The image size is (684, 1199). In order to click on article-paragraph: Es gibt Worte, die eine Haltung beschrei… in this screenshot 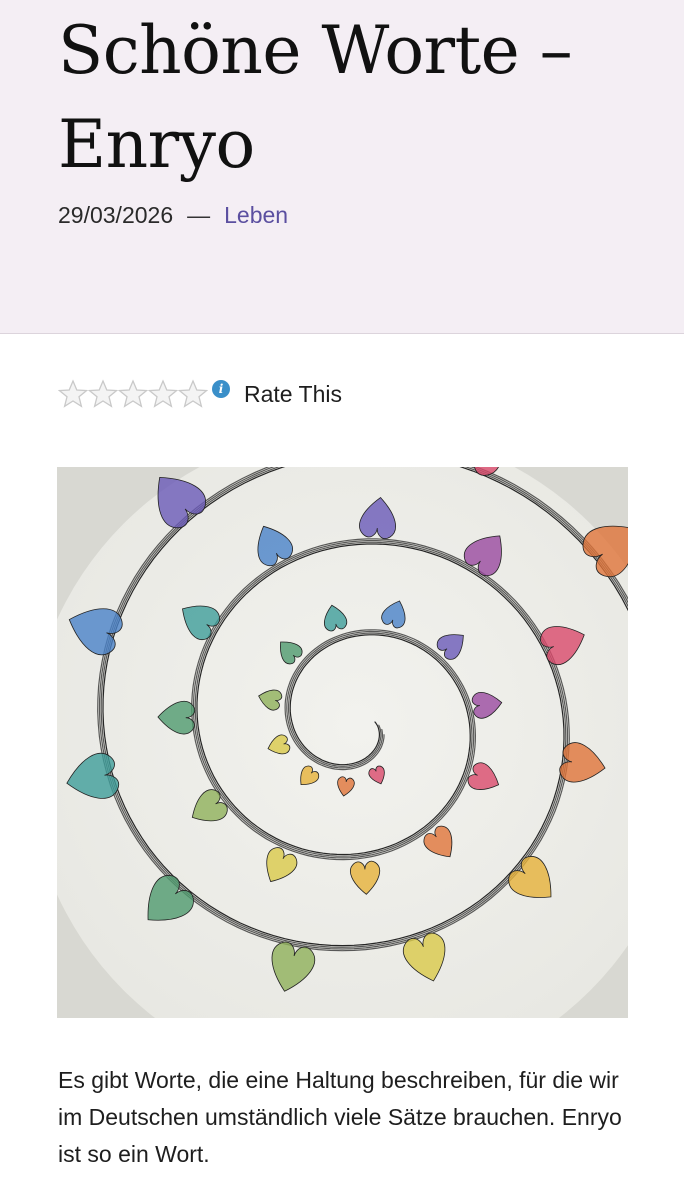, I will do `click(340, 1117)`.